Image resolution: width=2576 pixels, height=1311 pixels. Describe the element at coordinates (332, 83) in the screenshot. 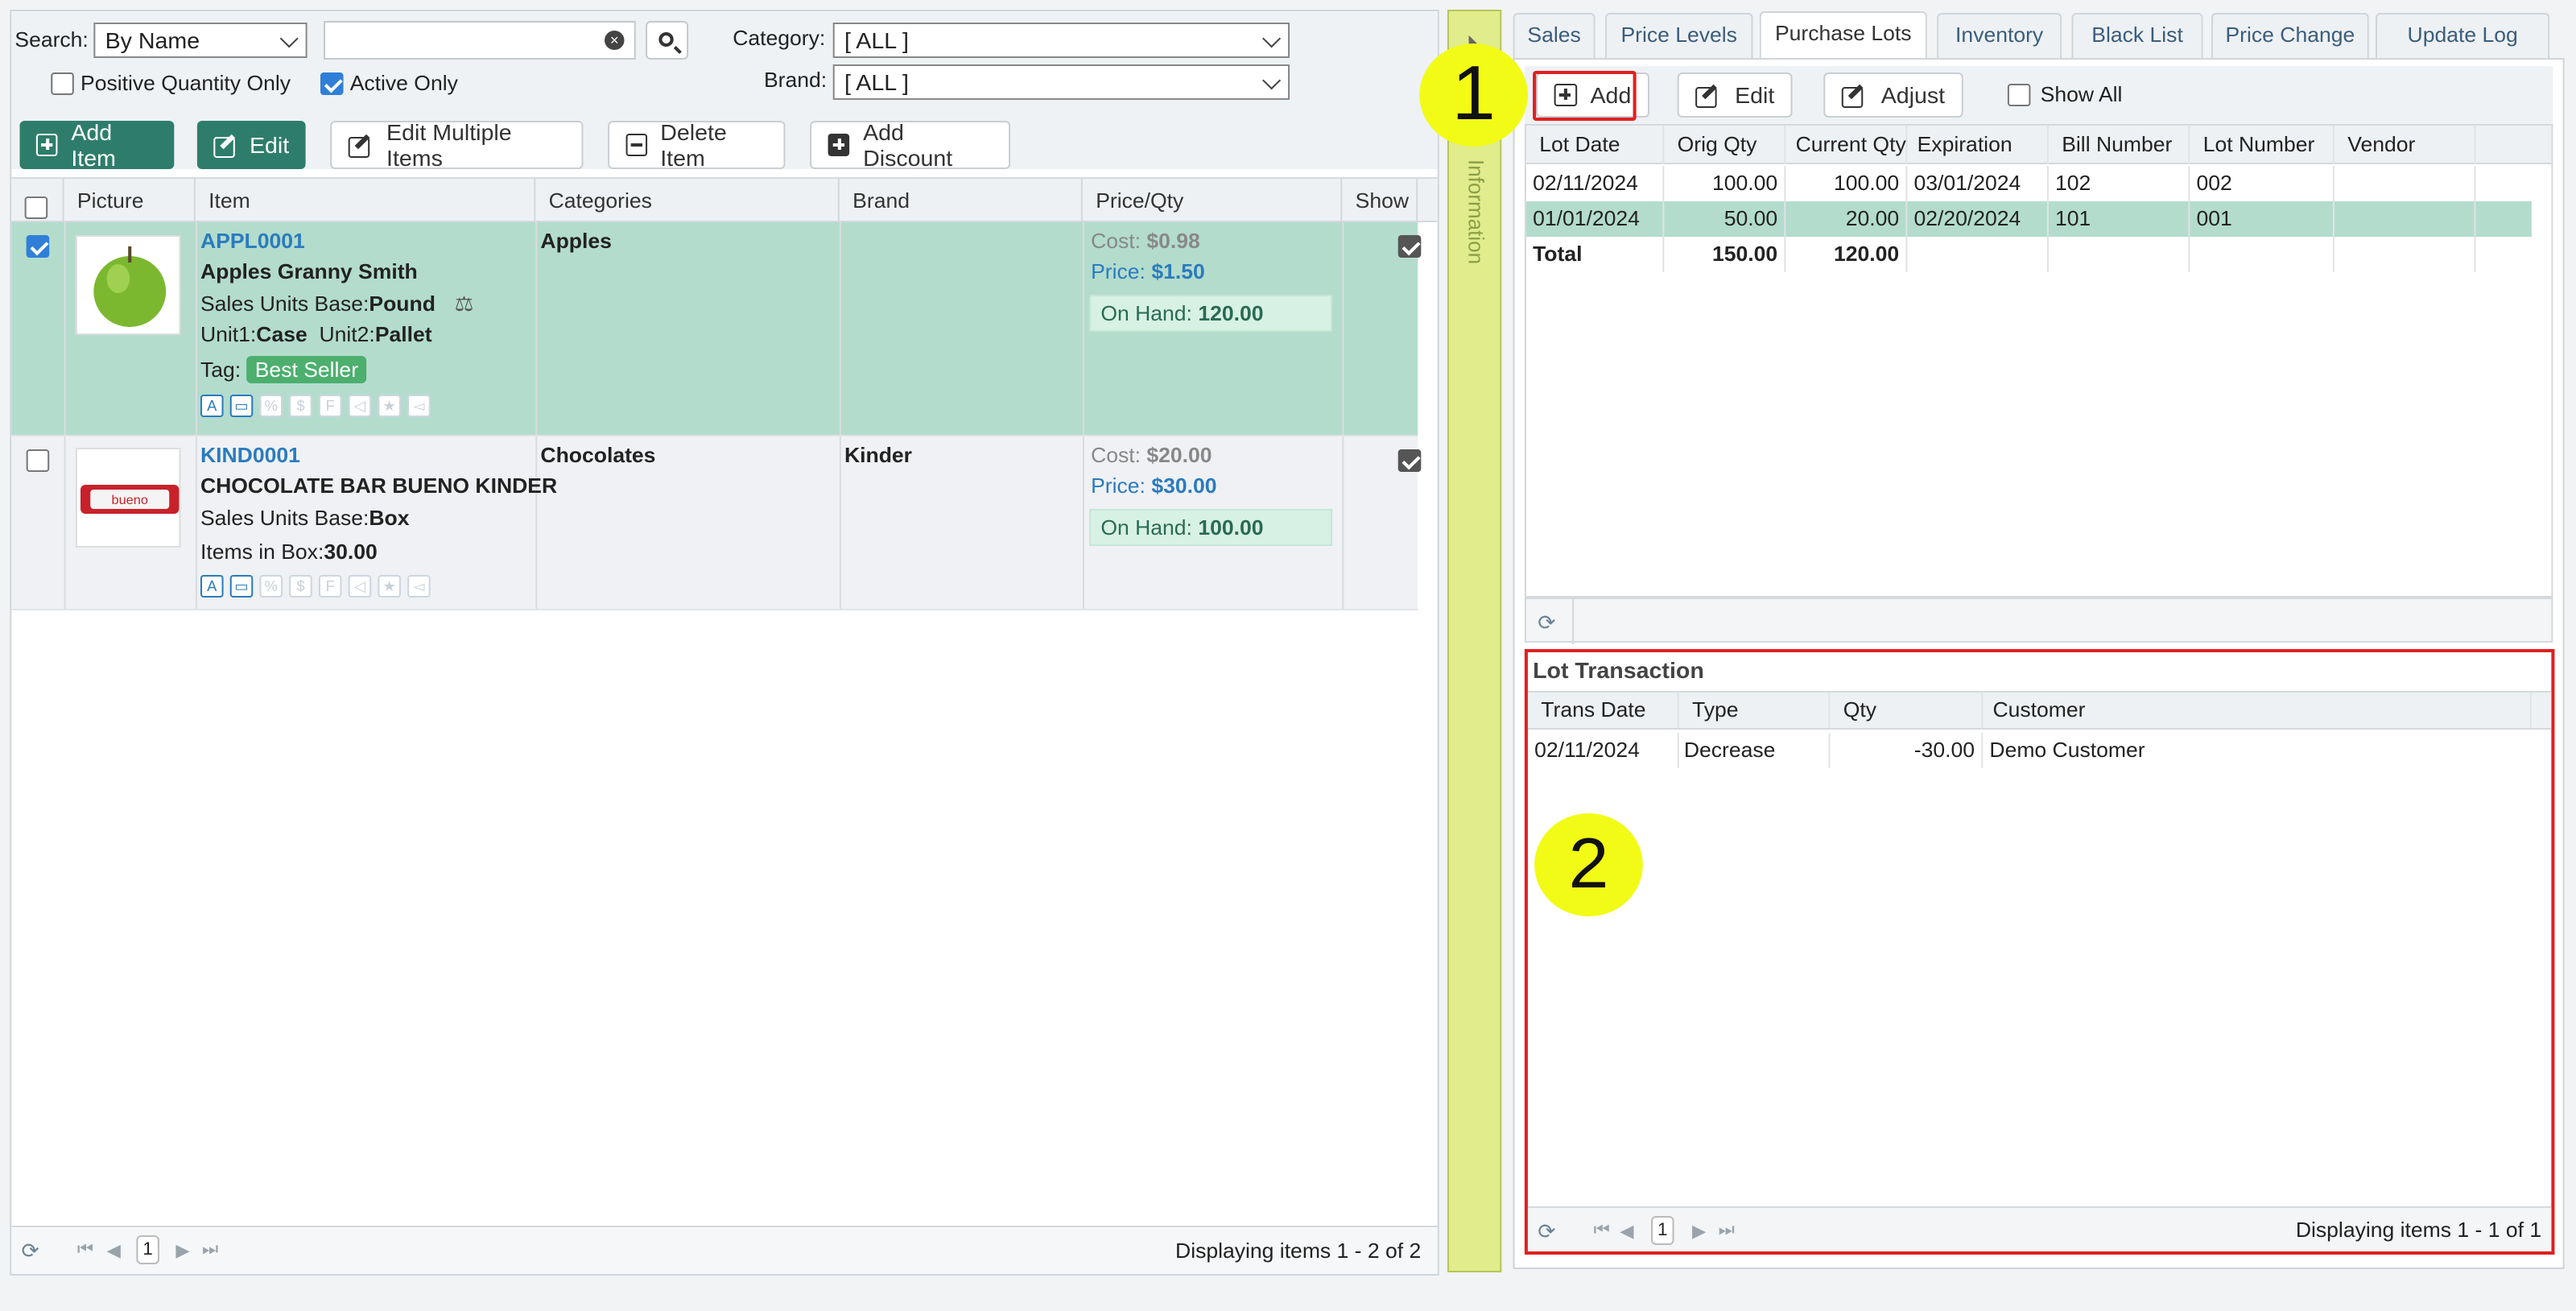

I see `checkbox-checked-icon` at that location.